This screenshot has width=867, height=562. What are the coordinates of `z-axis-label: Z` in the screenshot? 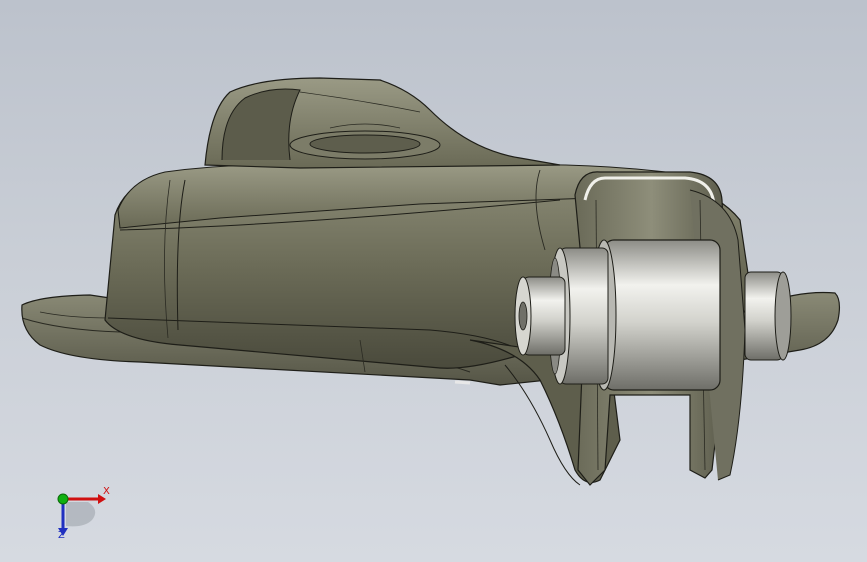 It's located at (61, 535).